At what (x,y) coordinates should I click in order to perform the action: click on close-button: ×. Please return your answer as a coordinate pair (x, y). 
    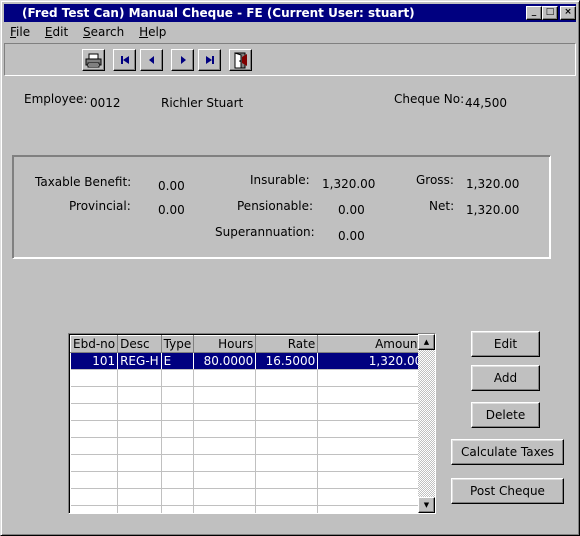
    Looking at the image, I should click on (568, 13).